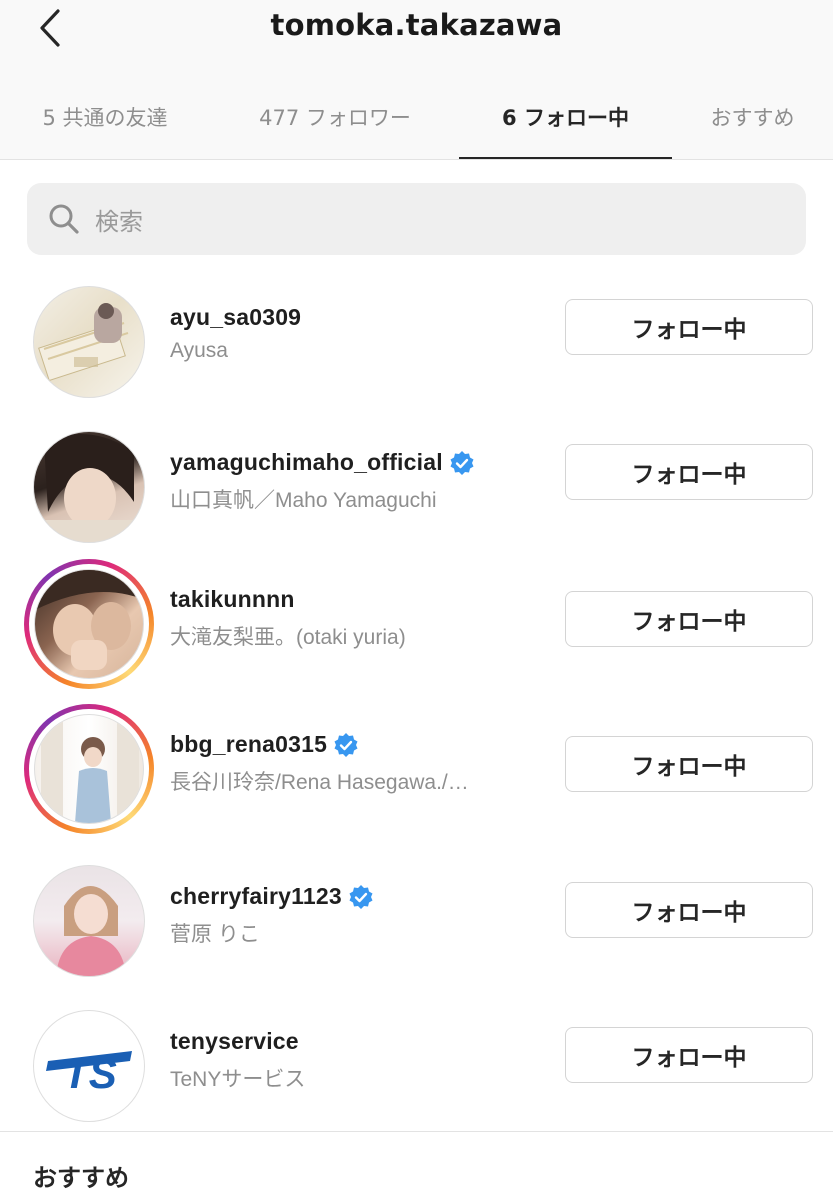 This screenshot has height=1200, width=833. What do you see at coordinates (360, 1041) in the screenshot?
I see `username: tenyservice` at bounding box center [360, 1041].